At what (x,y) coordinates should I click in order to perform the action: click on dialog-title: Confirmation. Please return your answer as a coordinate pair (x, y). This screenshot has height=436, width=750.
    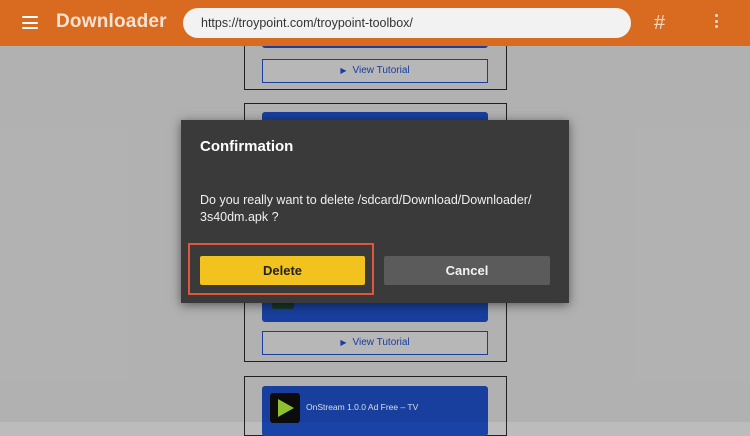
    Looking at the image, I should click on (247, 146).